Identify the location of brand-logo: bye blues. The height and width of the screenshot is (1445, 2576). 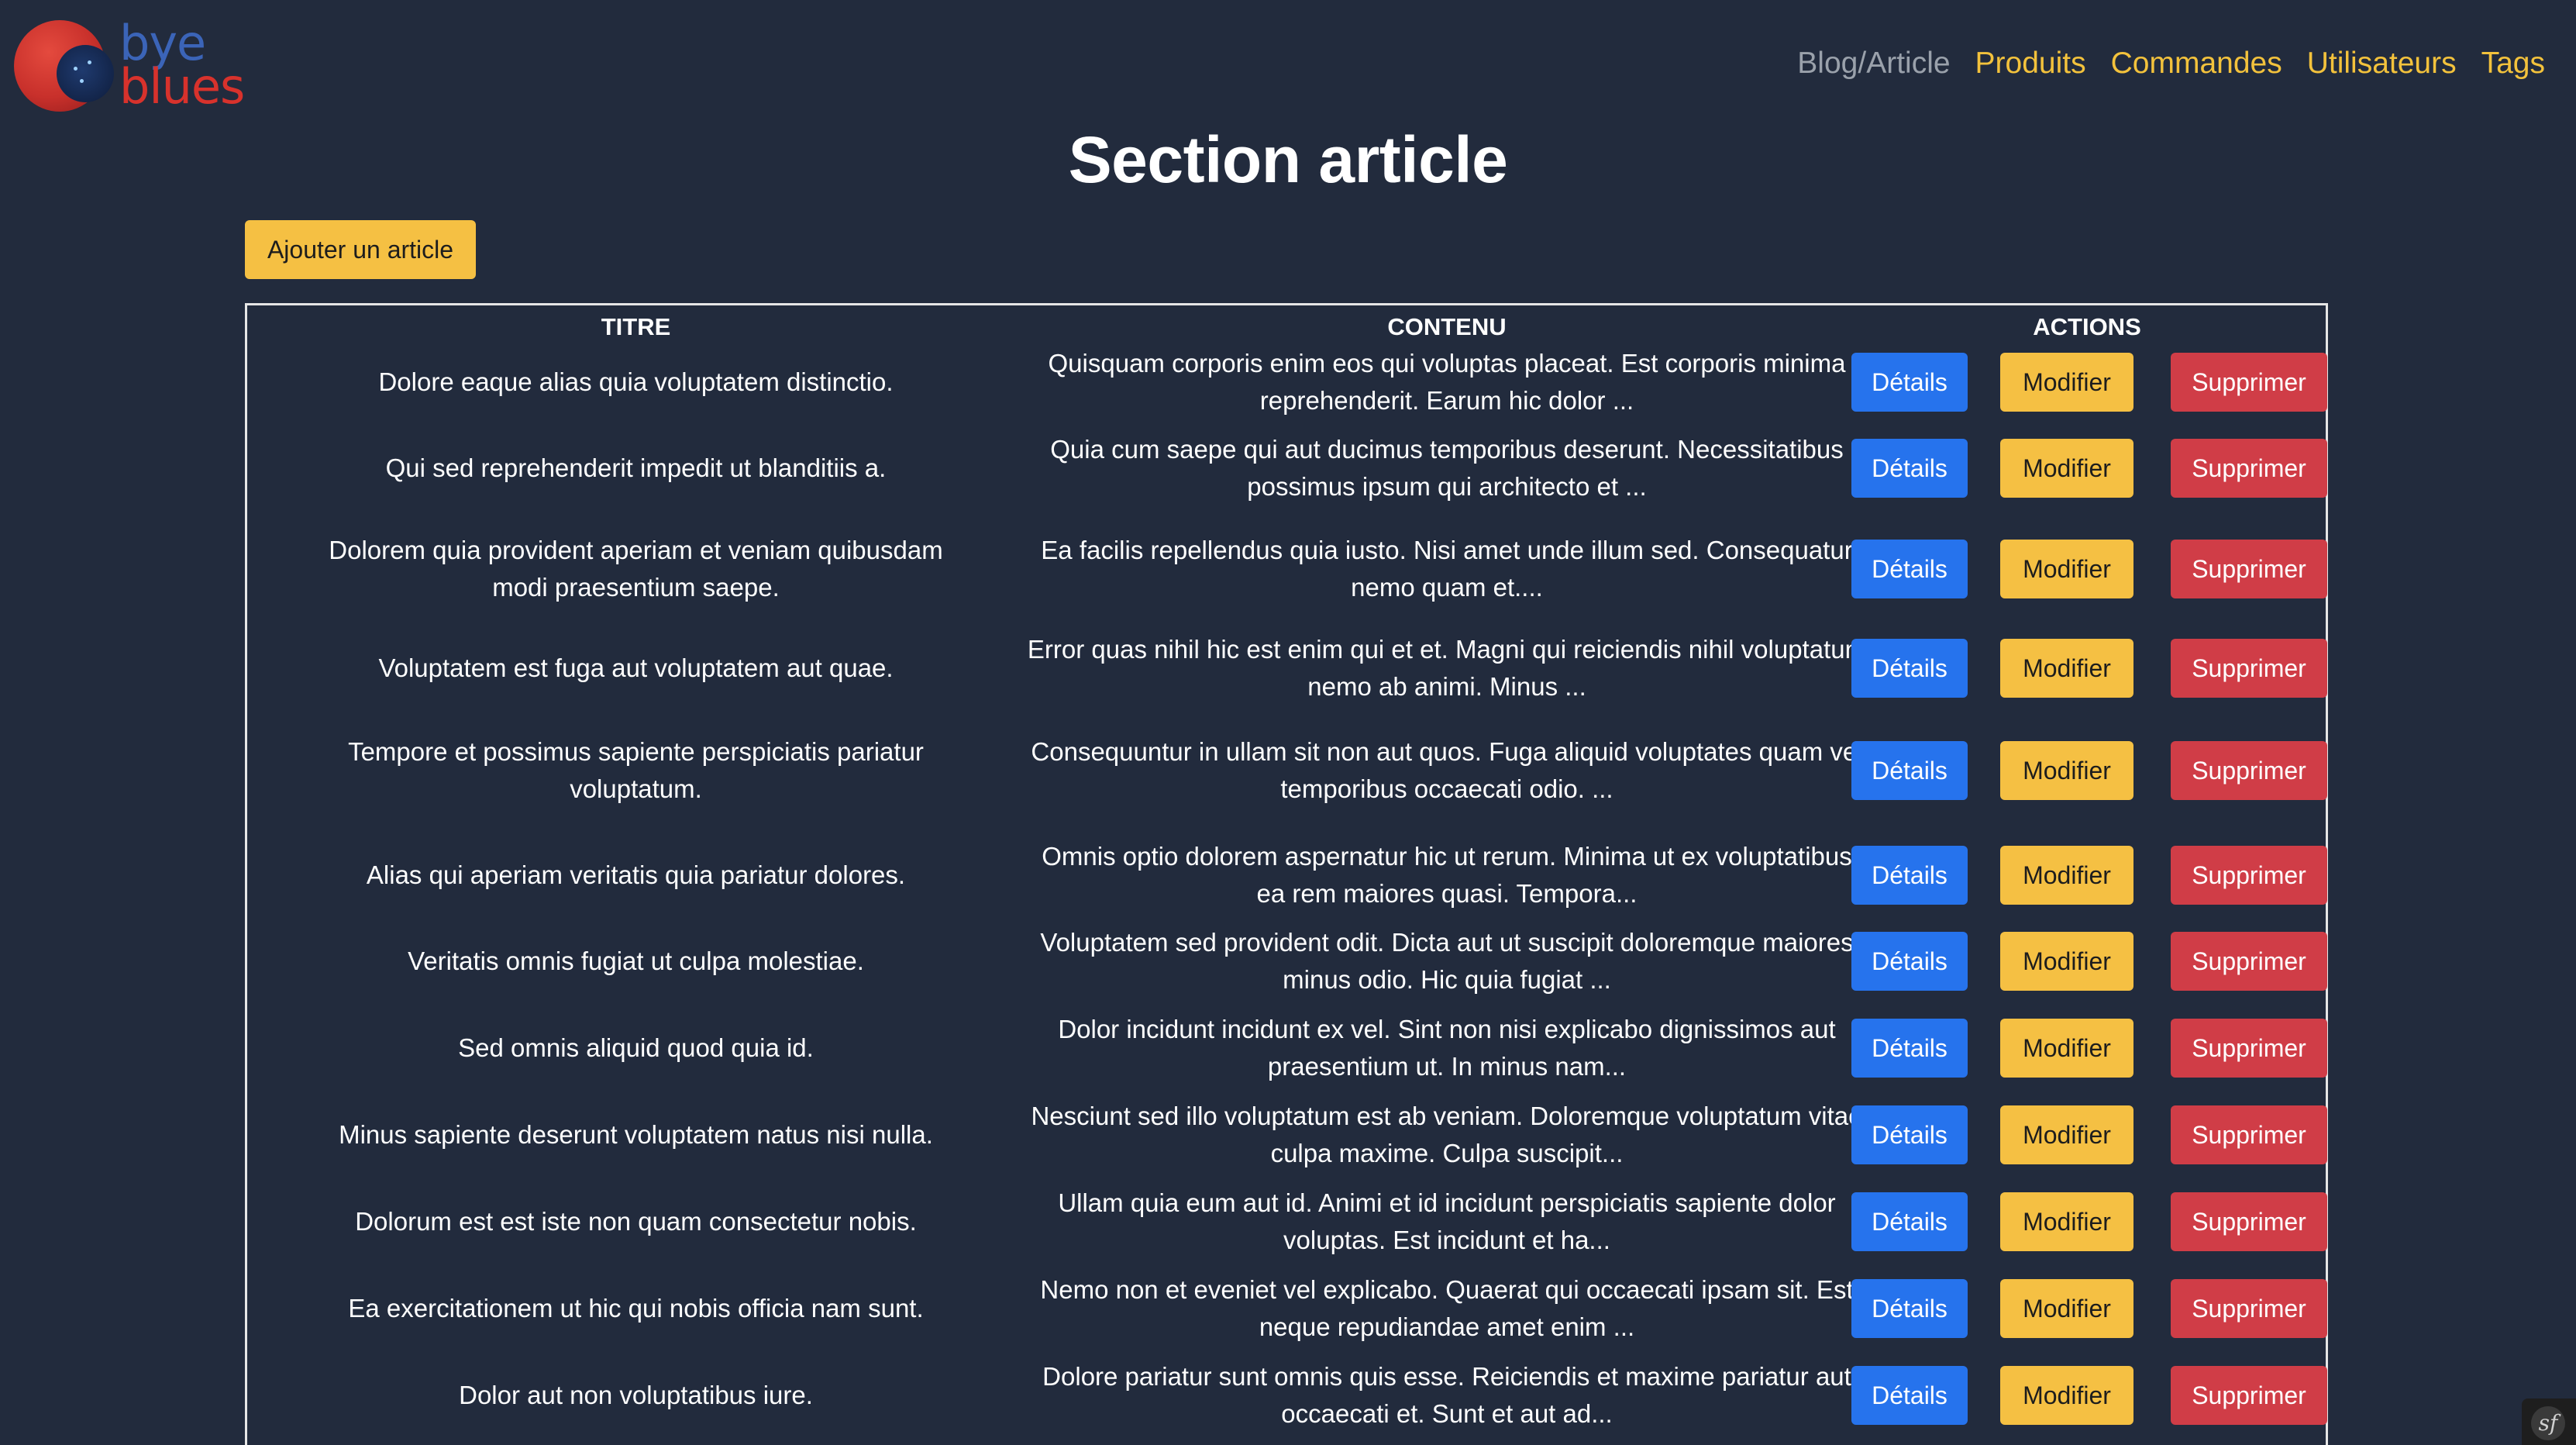
(132, 66).